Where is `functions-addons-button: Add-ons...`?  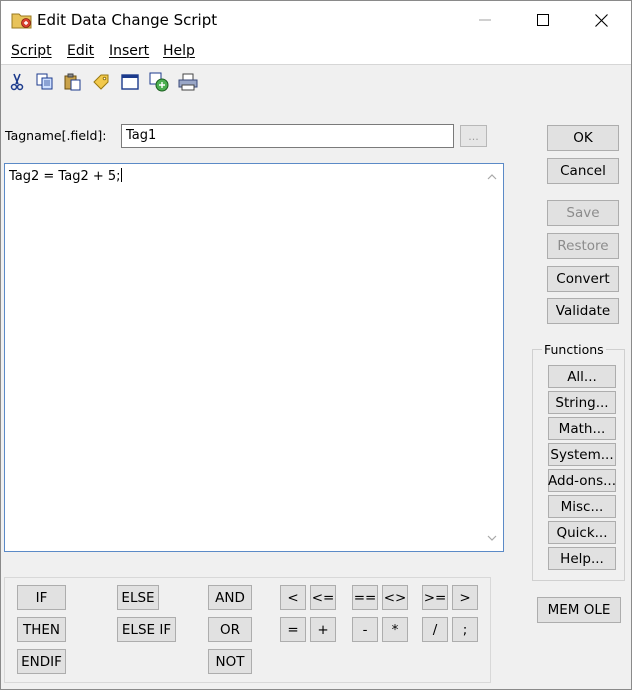
functions-addons-button: Add-ons... is located at coordinates (582, 480).